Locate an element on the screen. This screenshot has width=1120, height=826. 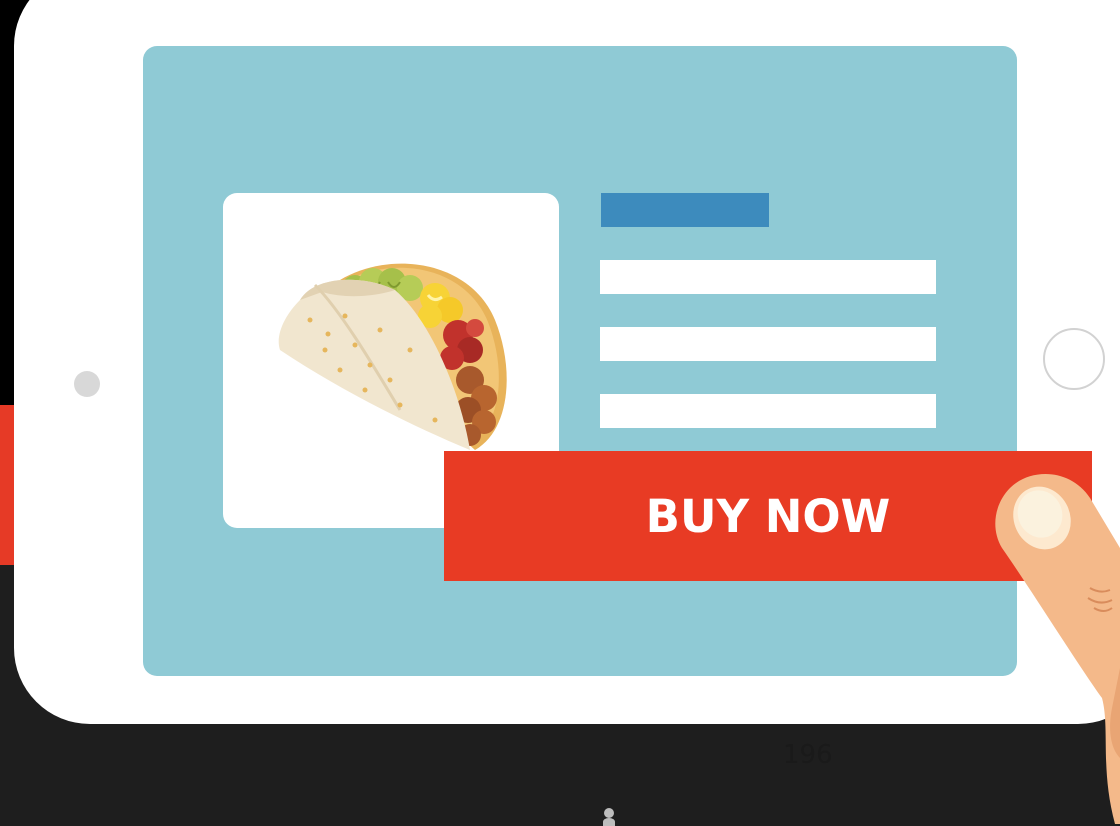
buy-now-label: BUY NOW is located at coordinates (768, 516).